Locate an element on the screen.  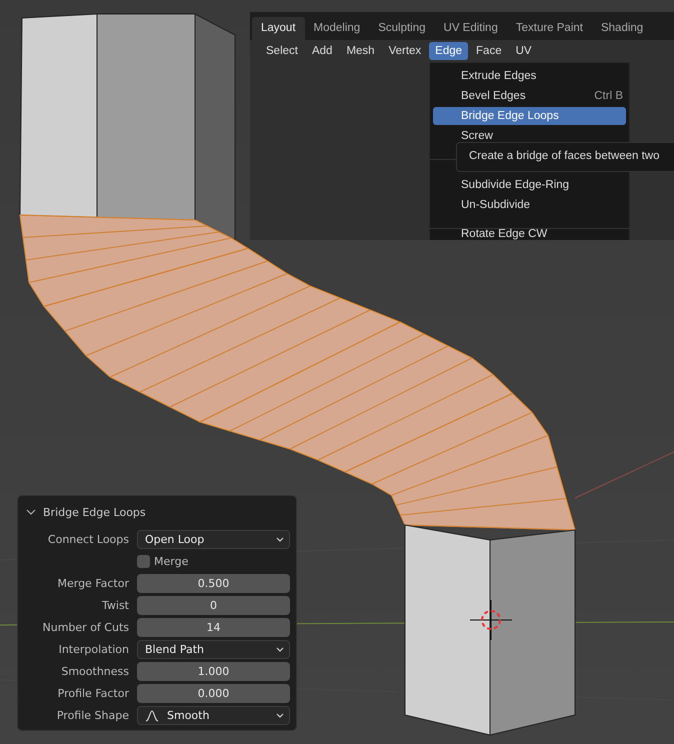
workspace-tab: Modeling is located at coordinates (337, 28).